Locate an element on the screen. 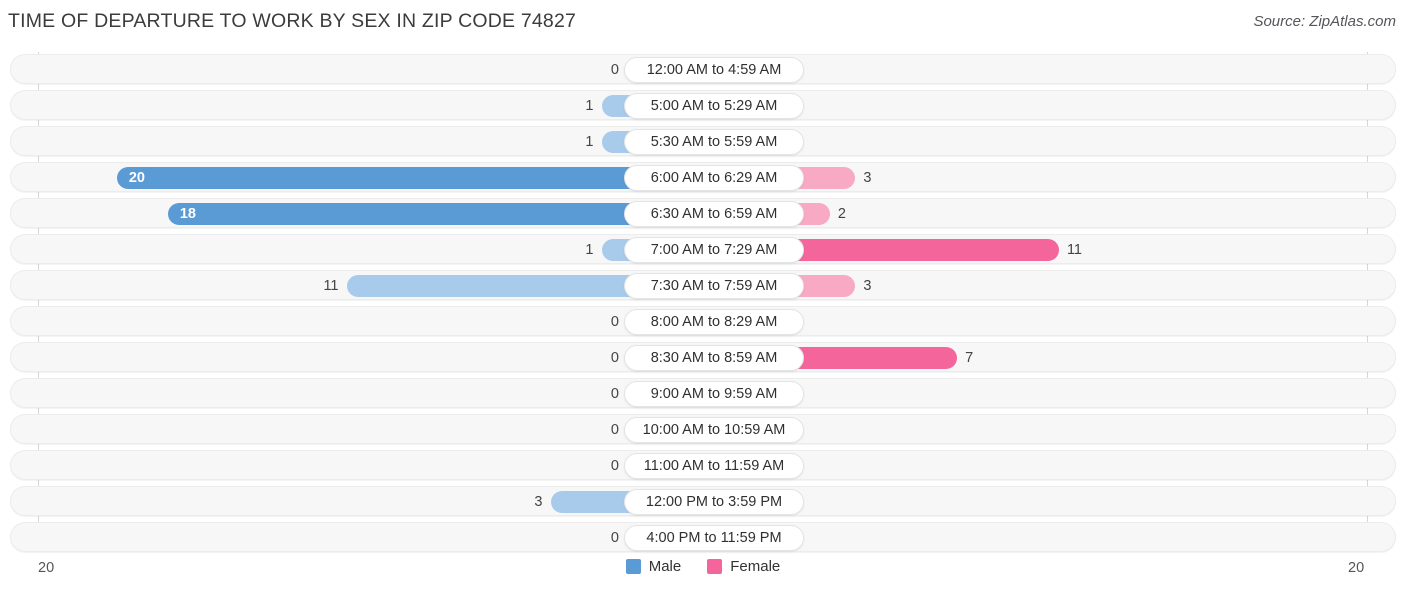  chart-row: 008:00 AM to 8:29 AM is located at coordinates (703, 321).